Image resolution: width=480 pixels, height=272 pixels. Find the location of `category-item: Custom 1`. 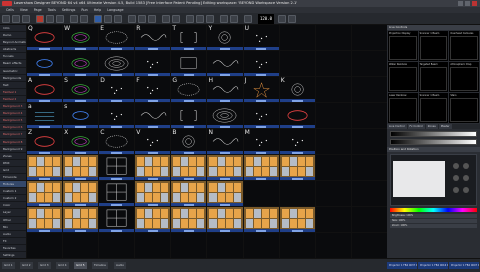

category-item: Custom 1 is located at coordinates (13, 192).